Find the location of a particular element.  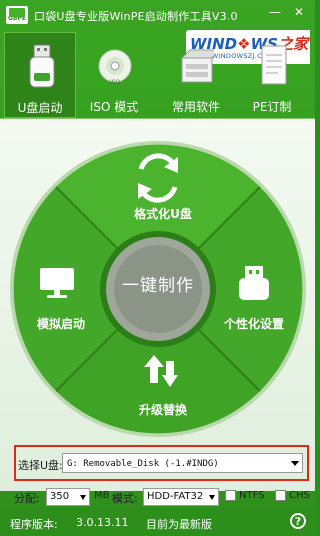

tab-pe-custom: PE订制 is located at coordinates (272, 75).